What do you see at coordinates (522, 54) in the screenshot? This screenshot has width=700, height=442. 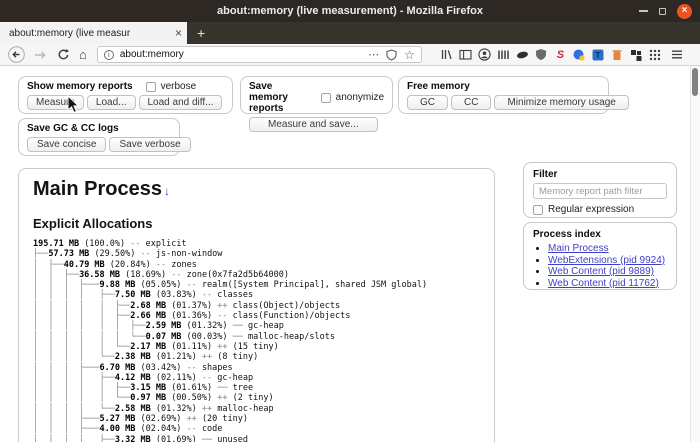 I see `ext-blob-icon` at bounding box center [522, 54].